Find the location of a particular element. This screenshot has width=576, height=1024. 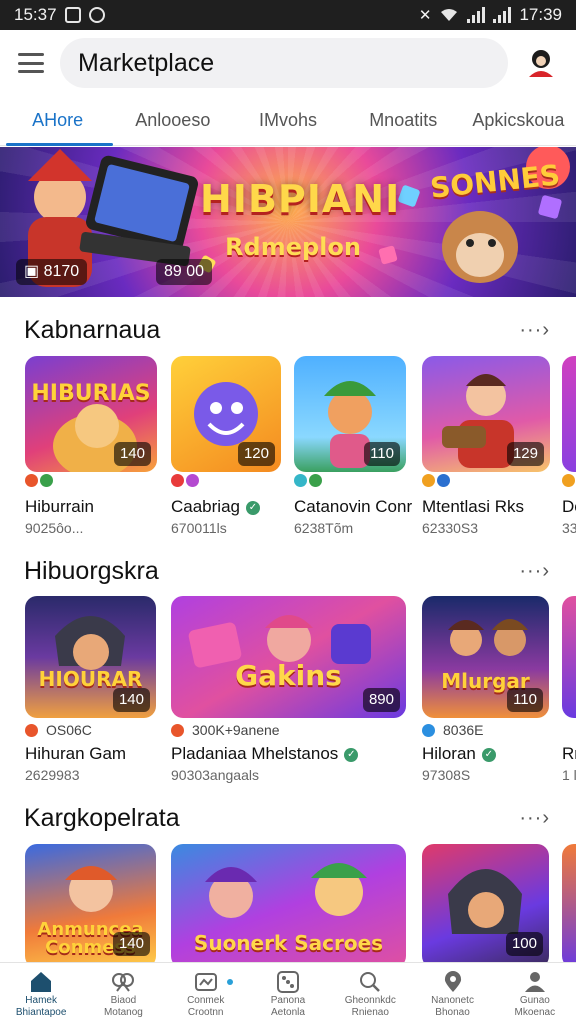

app-card: 129 is located at coordinates (486, 414).